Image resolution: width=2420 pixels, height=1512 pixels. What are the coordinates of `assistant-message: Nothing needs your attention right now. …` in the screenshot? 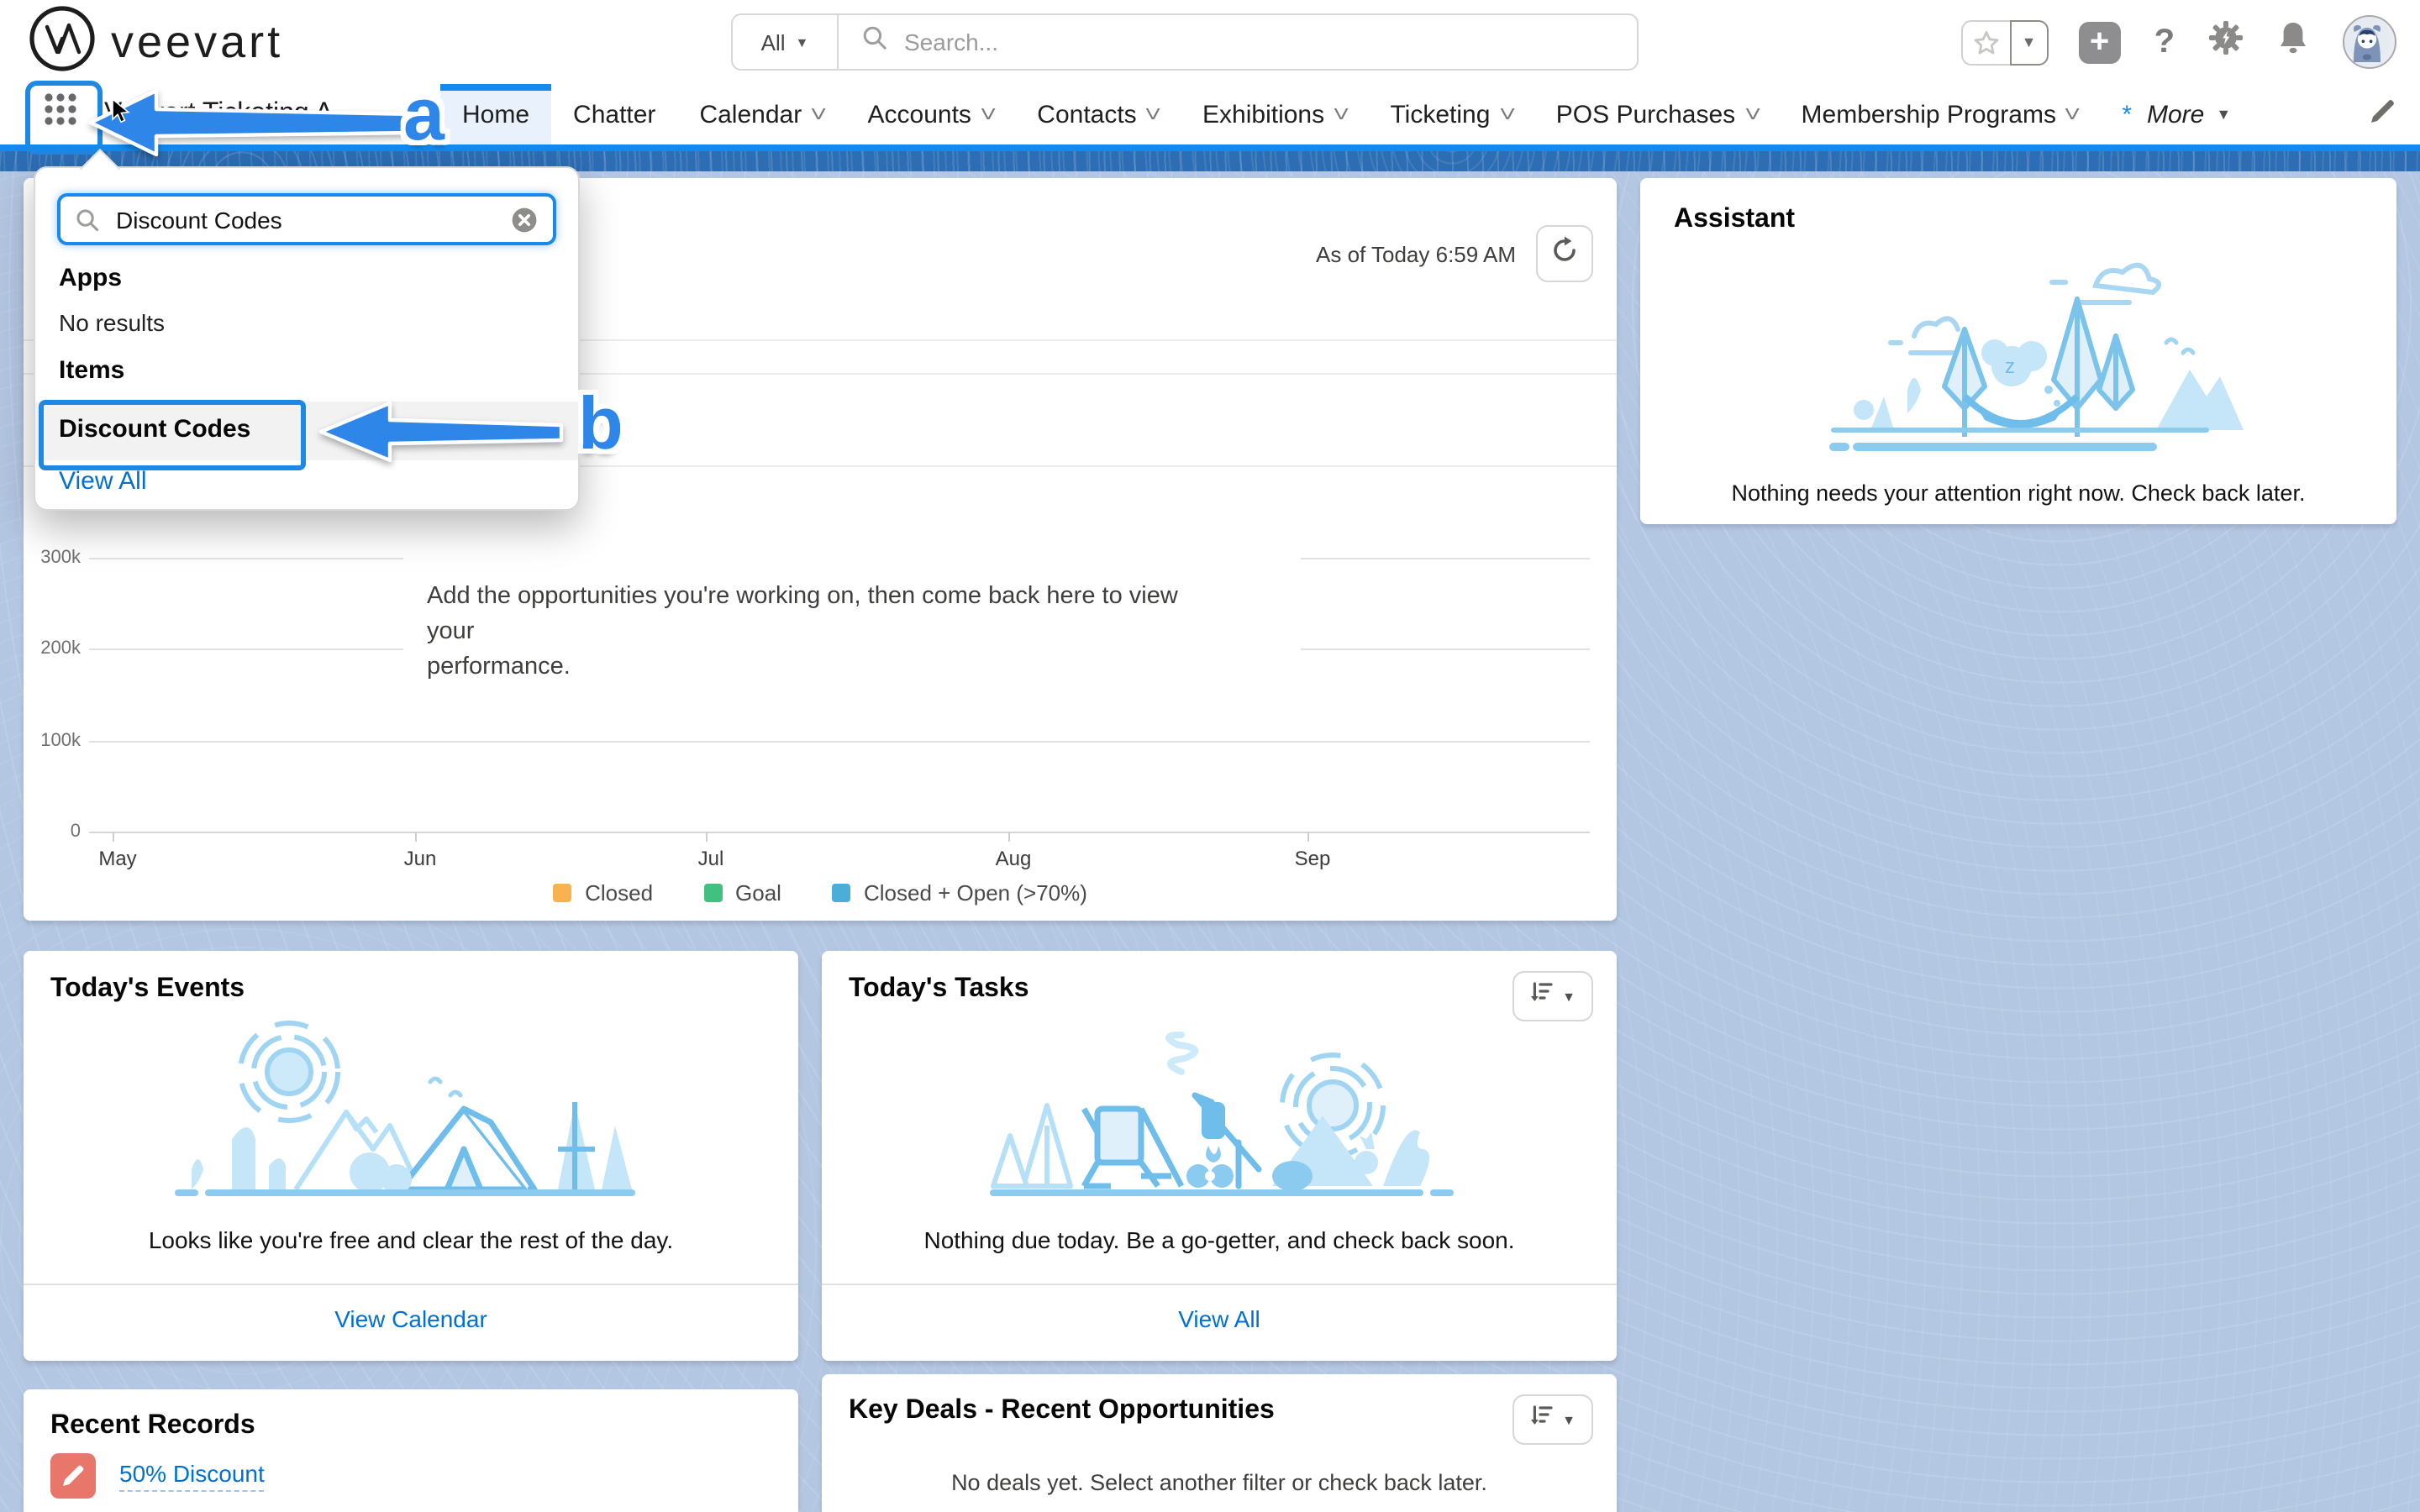 It's located at (2019, 493).